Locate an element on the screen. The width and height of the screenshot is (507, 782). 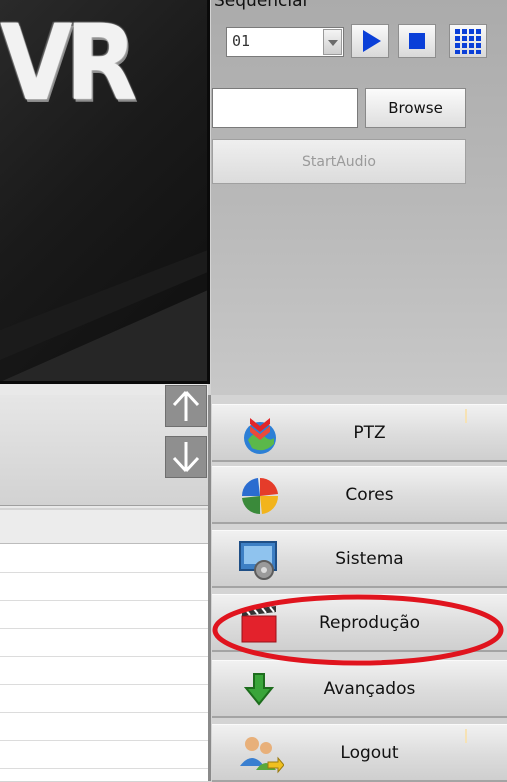
start-audio-button: StartAudio is located at coordinates (339, 161).